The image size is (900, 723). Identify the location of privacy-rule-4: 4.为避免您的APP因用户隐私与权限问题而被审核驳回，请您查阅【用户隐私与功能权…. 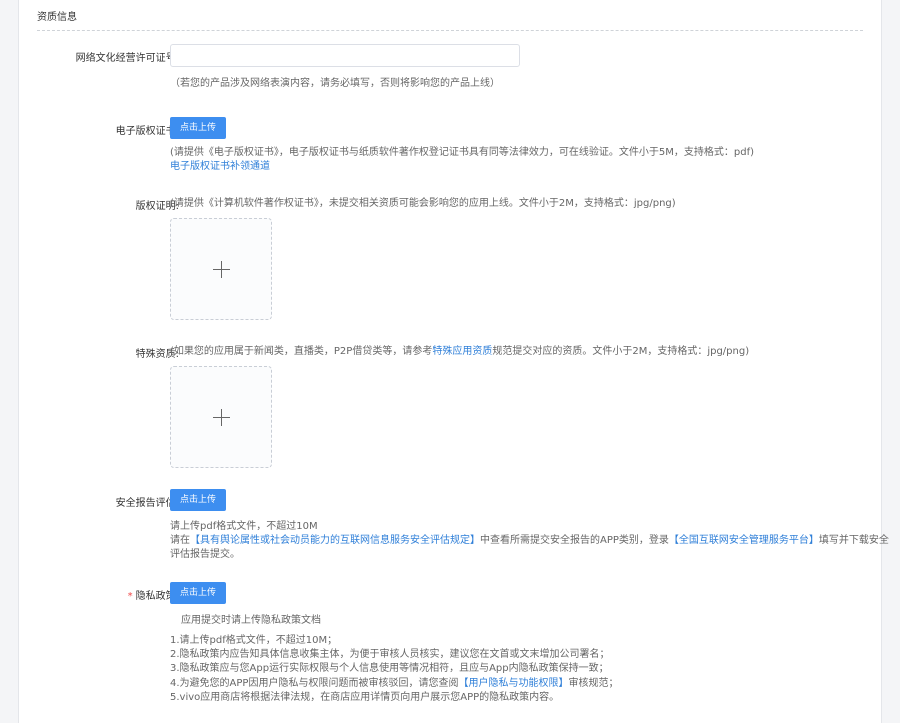
(394, 684).